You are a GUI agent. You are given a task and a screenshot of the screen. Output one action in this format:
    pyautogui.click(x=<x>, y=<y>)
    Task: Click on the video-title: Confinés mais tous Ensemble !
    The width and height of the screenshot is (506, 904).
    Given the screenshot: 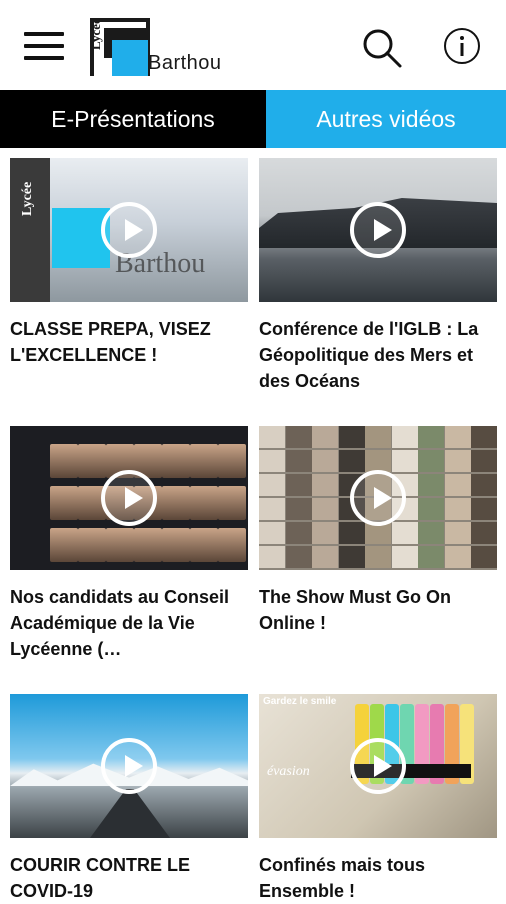 What is the action you would take?
    pyautogui.click(x=378, y=878)
    